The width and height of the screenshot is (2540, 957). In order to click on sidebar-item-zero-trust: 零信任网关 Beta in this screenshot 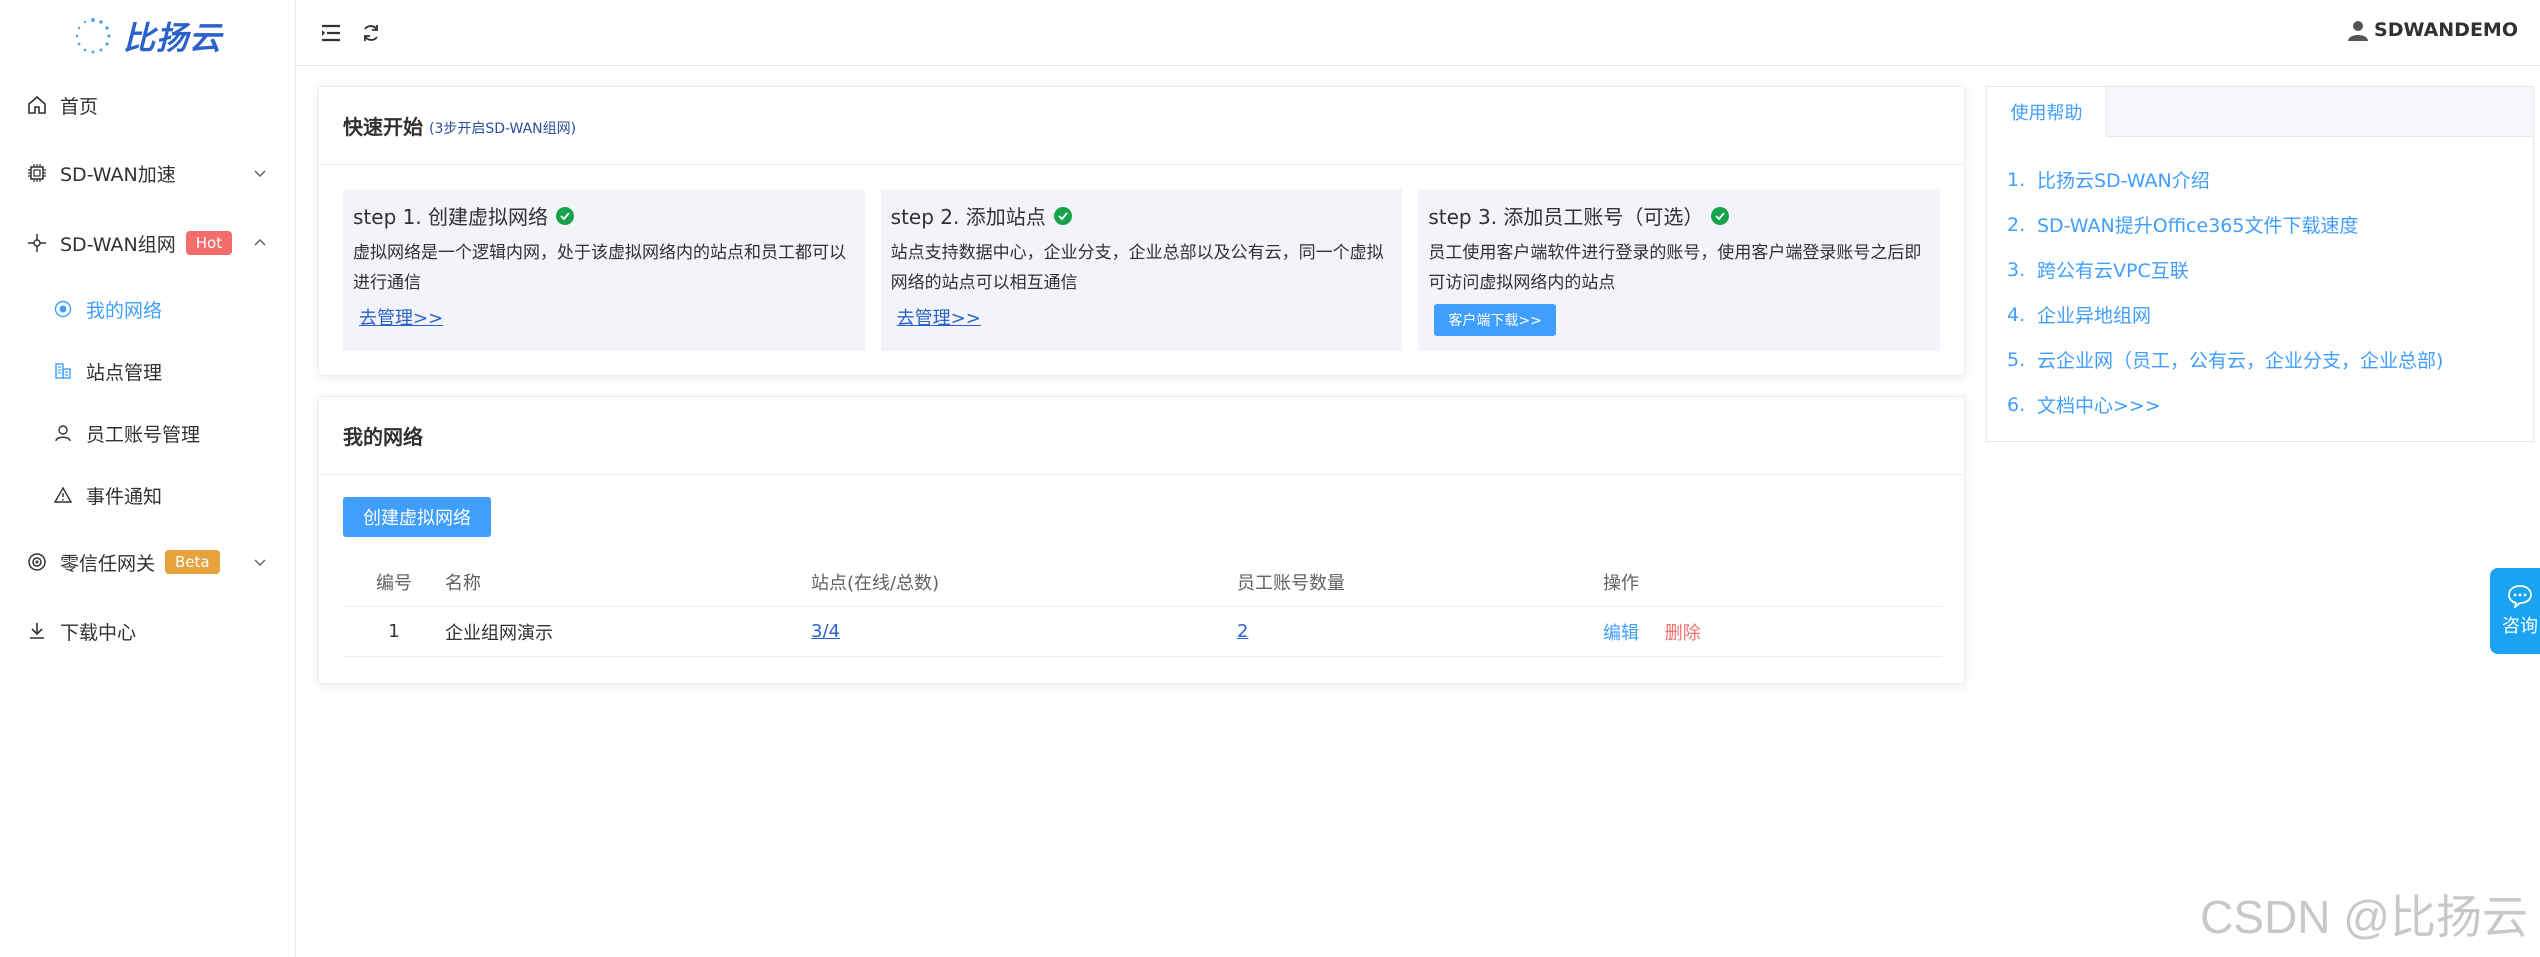, I will do `click(147, 562)`.